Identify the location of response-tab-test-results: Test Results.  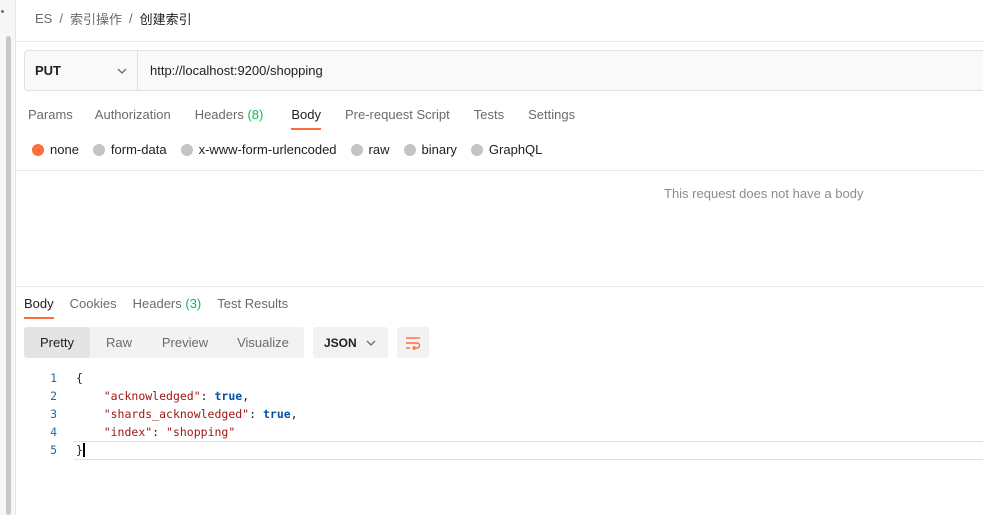
(252, 307).